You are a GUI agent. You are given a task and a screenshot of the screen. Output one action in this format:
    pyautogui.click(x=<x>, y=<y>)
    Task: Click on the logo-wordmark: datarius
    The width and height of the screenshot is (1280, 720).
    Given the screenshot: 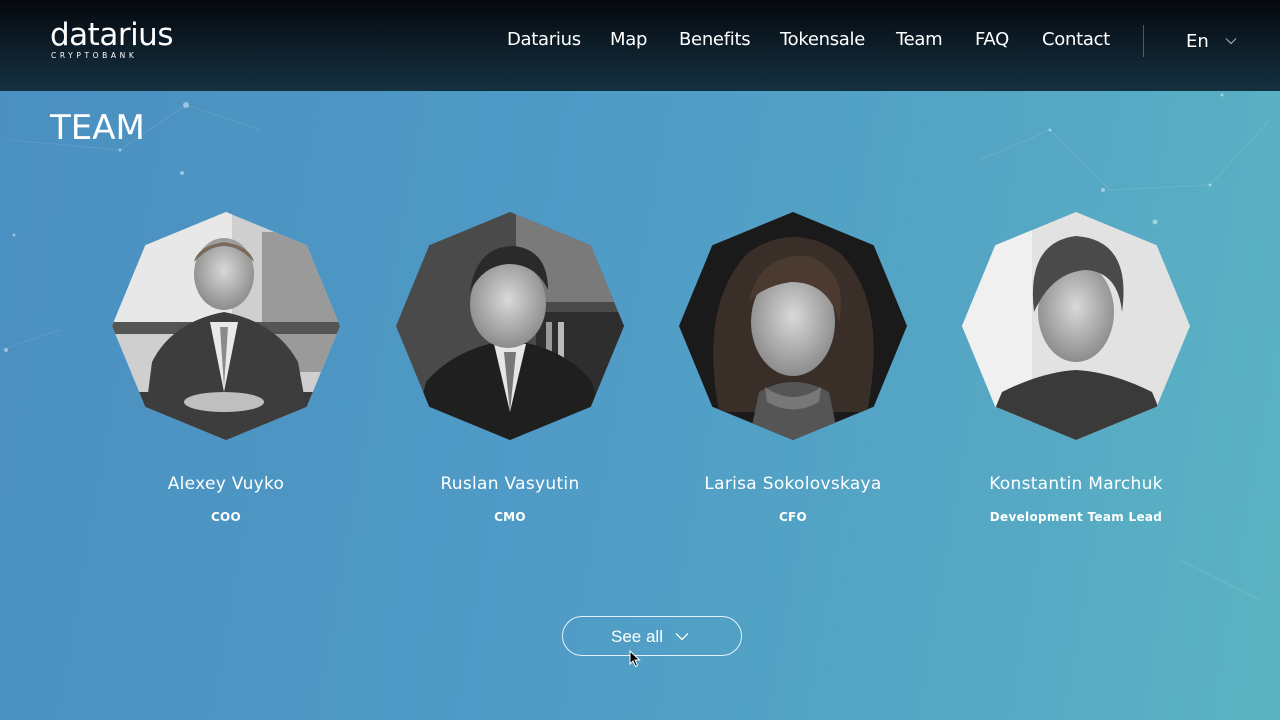 What is the action you would take?
    pyautogui.click(x=111, y=35)
    